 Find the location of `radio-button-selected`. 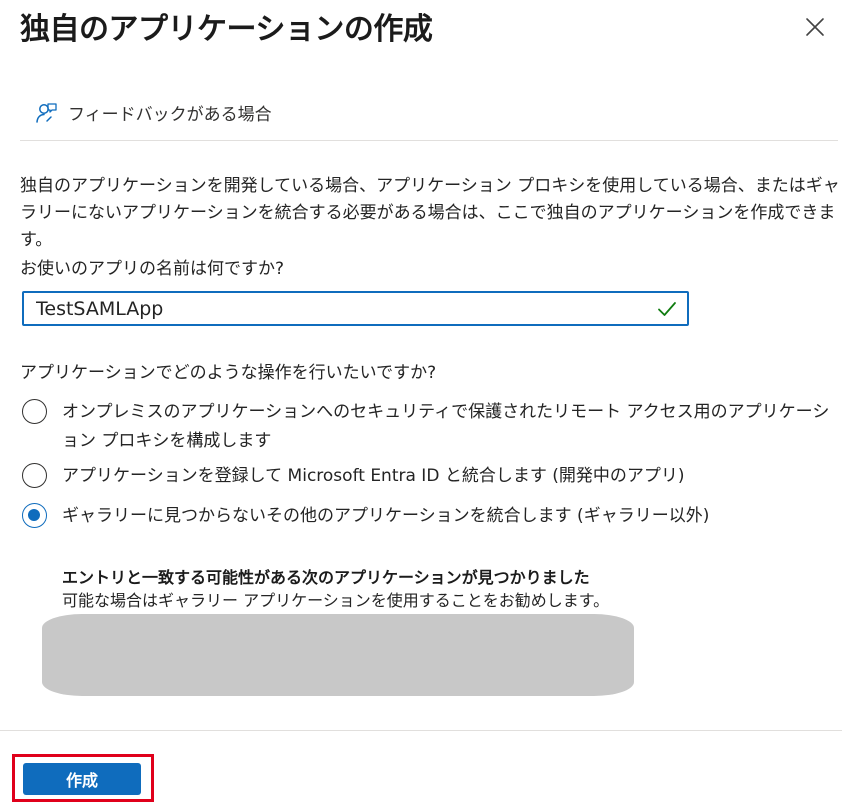

radio-button-selected is located at coordinates (34, 515).